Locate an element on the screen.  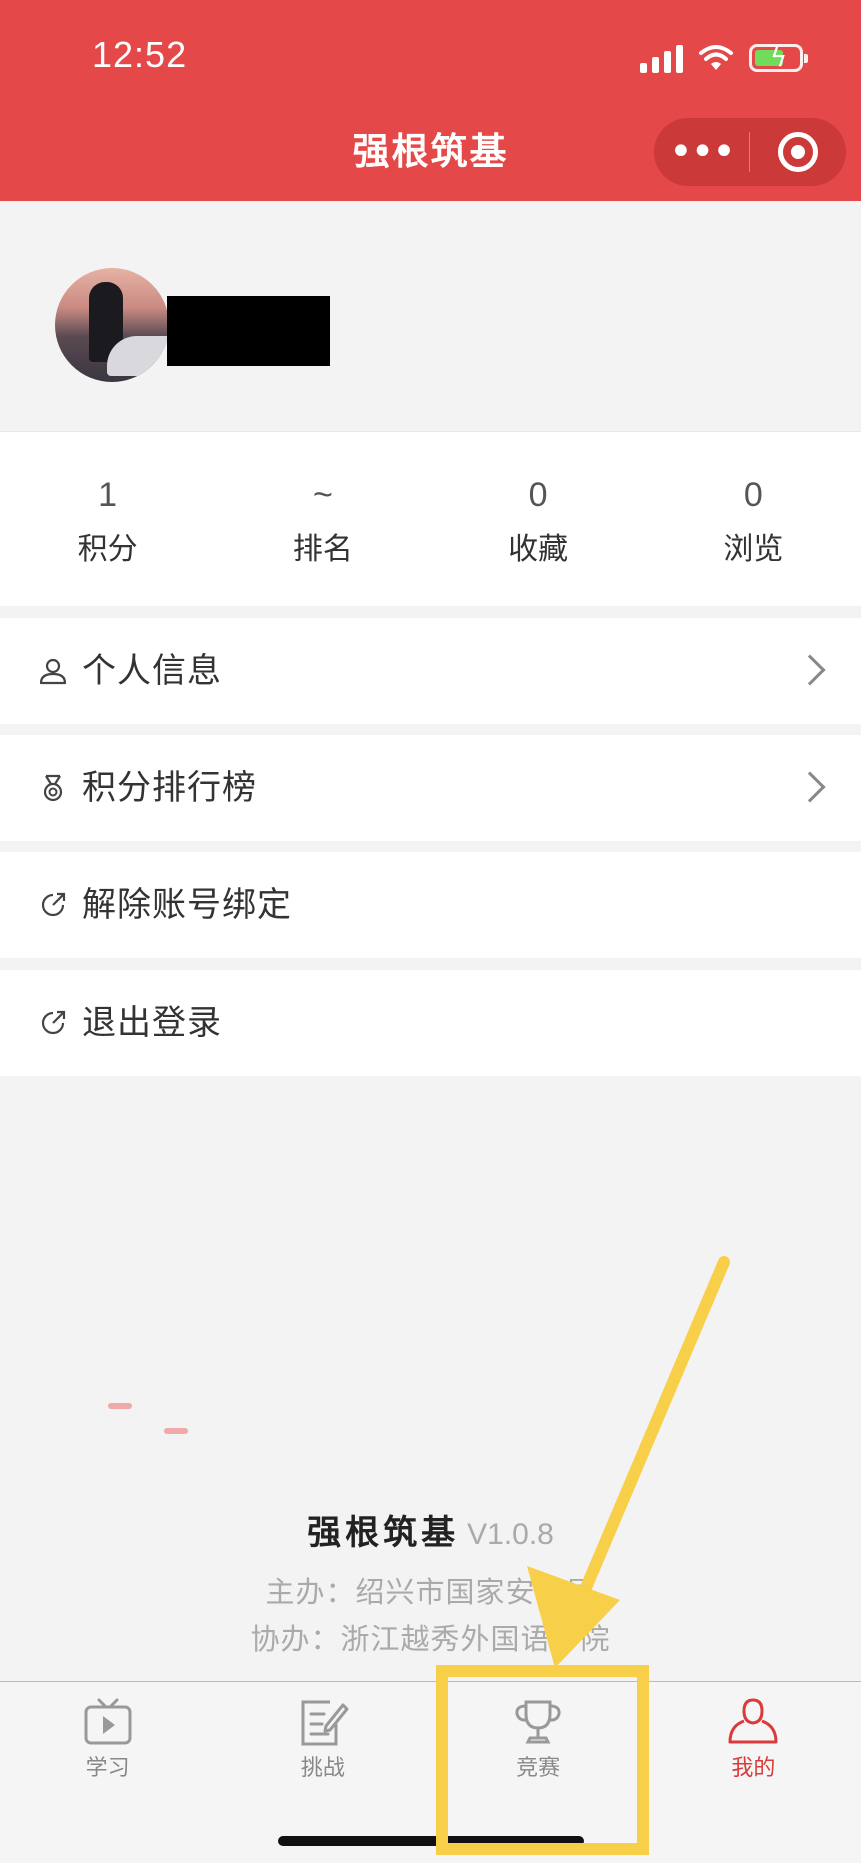
tab-label: 学习 is located at coordinates (107, 1768).